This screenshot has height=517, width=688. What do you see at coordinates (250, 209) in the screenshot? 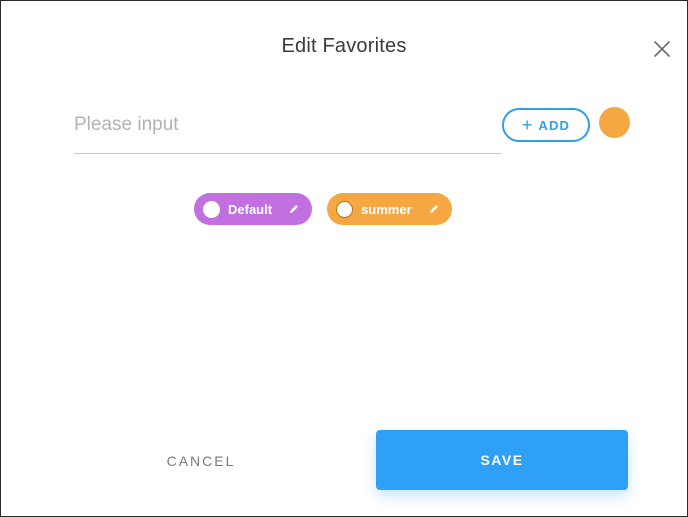
I see `tag-label: Default` at bounding box center [250, 209].